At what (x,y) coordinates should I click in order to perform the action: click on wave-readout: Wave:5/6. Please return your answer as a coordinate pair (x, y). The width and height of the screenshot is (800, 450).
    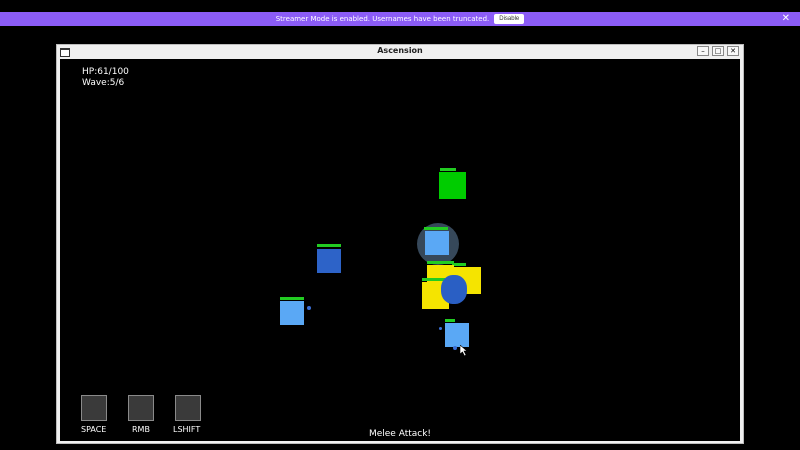
    Looking at the image, I should click on (103, 83).